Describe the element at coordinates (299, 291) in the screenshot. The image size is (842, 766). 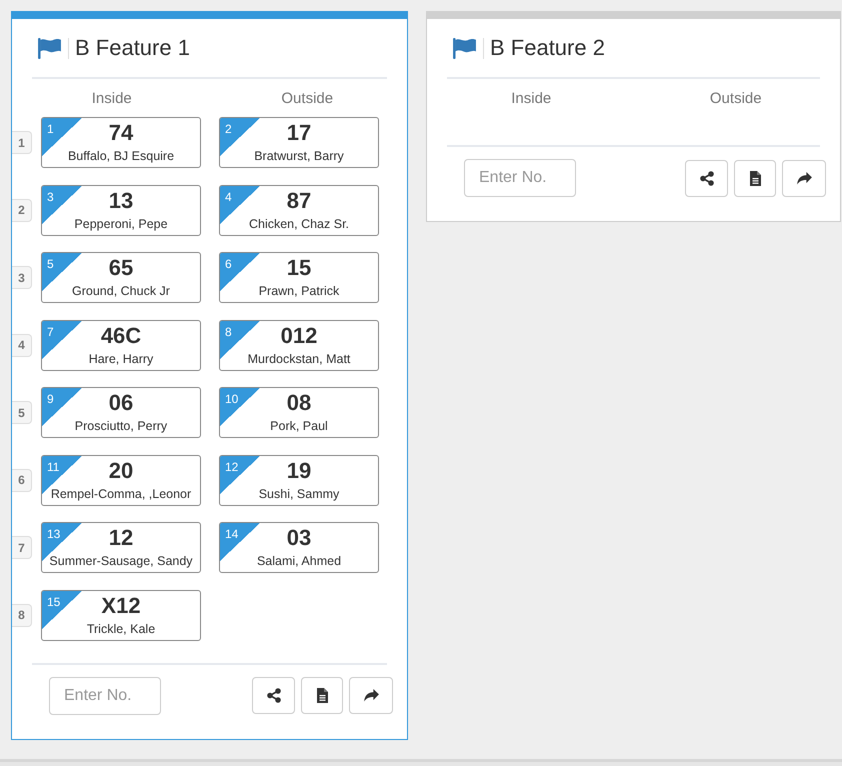
I see `player-name: Prawn, Patrick` at that location.